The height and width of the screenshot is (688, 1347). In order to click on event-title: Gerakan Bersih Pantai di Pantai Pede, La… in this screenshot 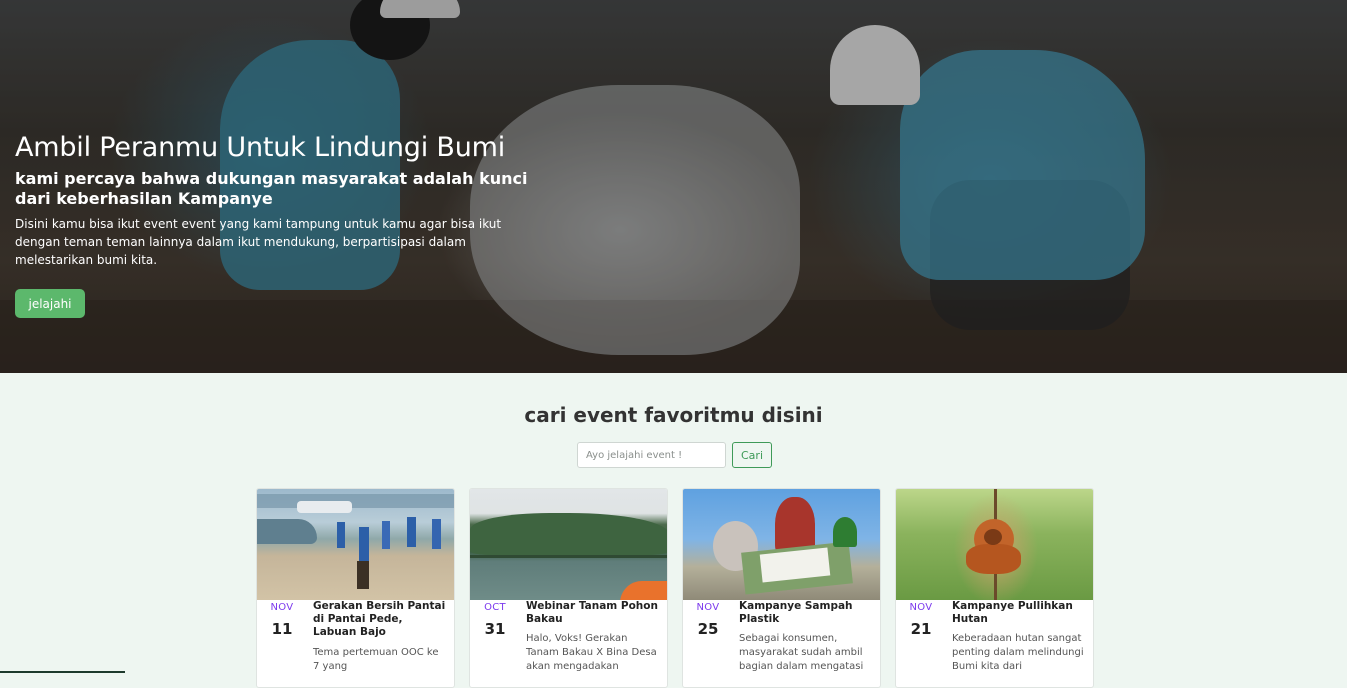, I will do `click(380, 619)`.